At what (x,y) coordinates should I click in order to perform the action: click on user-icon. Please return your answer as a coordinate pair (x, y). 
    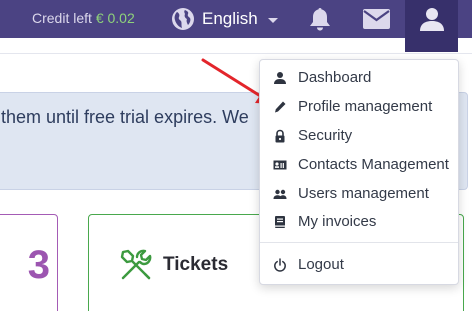
    Looking at the image, I should click on (432, 19).